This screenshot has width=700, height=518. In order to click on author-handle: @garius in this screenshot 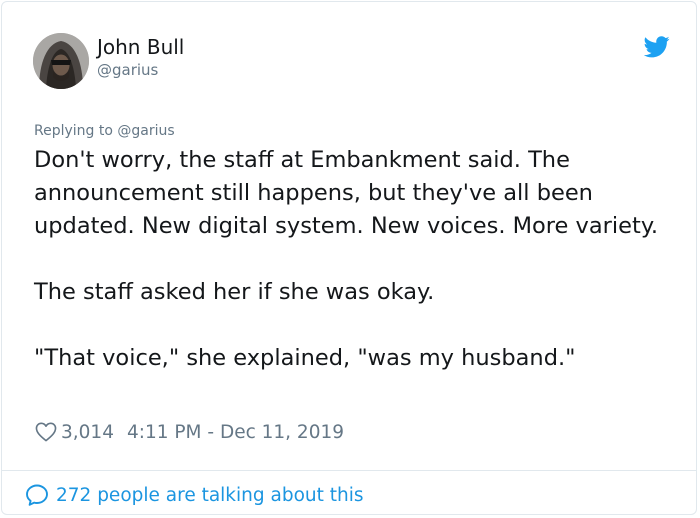, I will do `click(127, 70)`.